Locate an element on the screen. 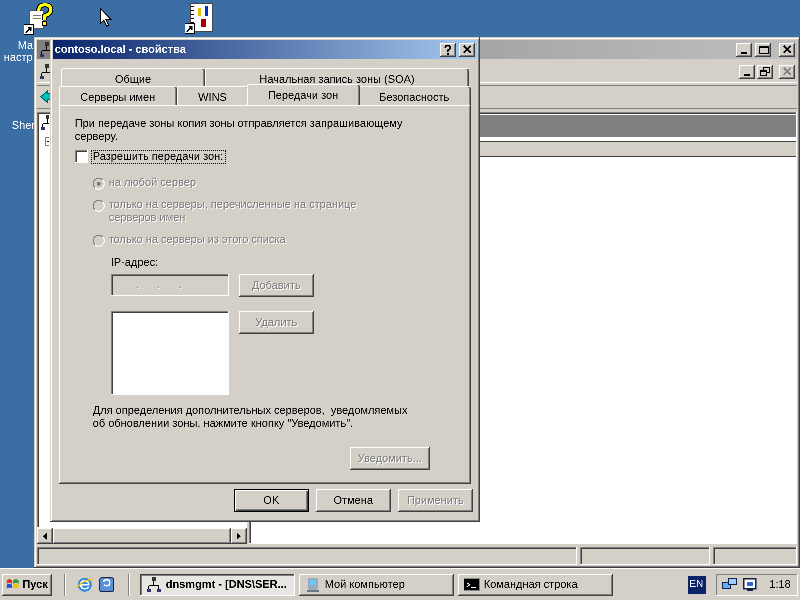 The image size is (800, 600). computer-icon is located at coordinates (313, 584).